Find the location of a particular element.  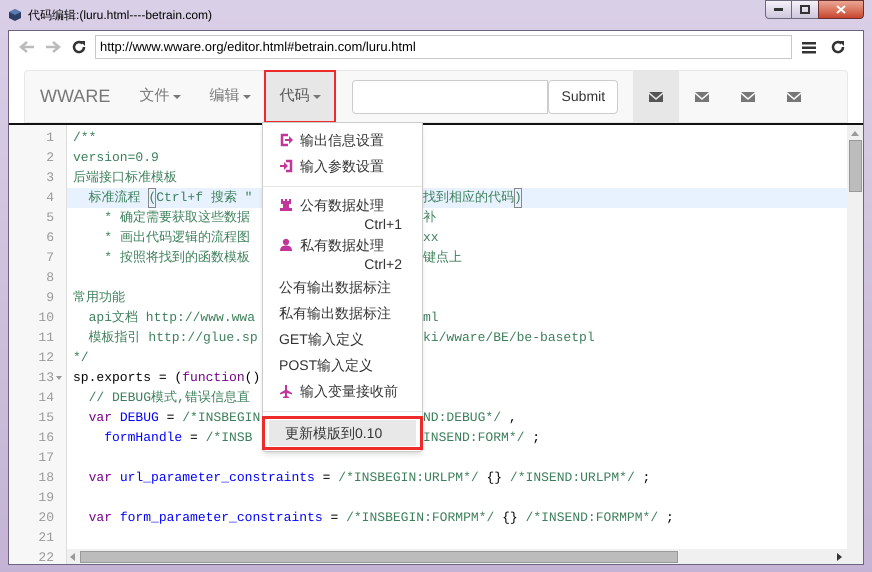

caret-icon is located at coordinates (317, 96).